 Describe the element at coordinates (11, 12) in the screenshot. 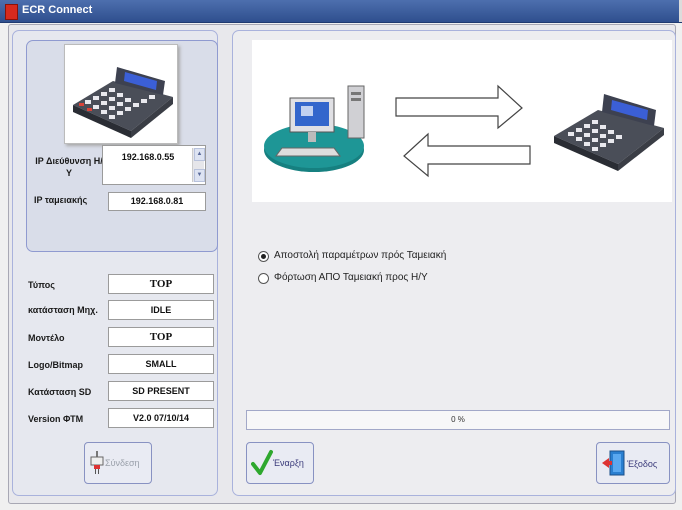

I see `app-icon` at that location.